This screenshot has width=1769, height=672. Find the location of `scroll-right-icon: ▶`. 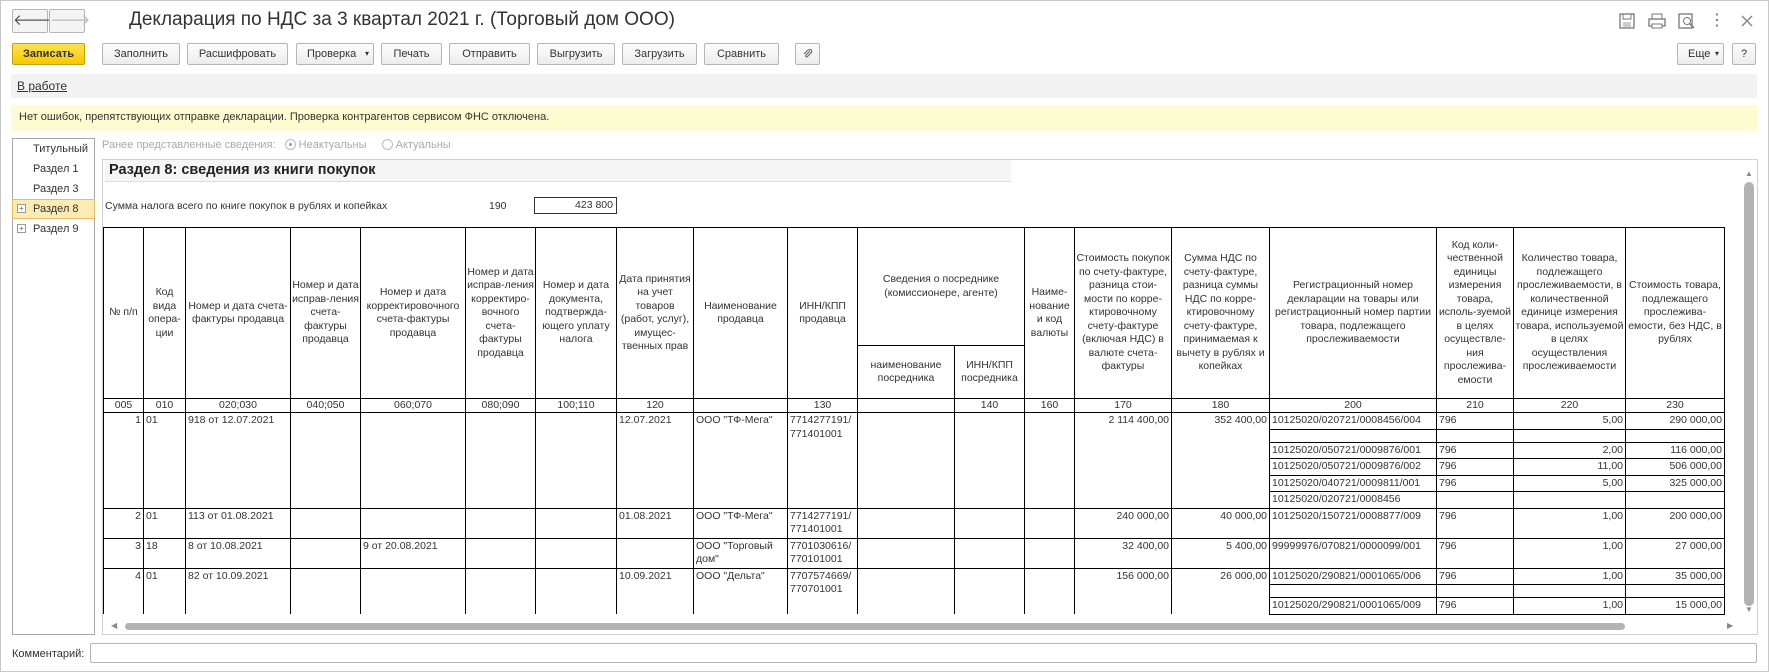

scroll-right-icon: ▶ is located at coordinates (1730, 625).